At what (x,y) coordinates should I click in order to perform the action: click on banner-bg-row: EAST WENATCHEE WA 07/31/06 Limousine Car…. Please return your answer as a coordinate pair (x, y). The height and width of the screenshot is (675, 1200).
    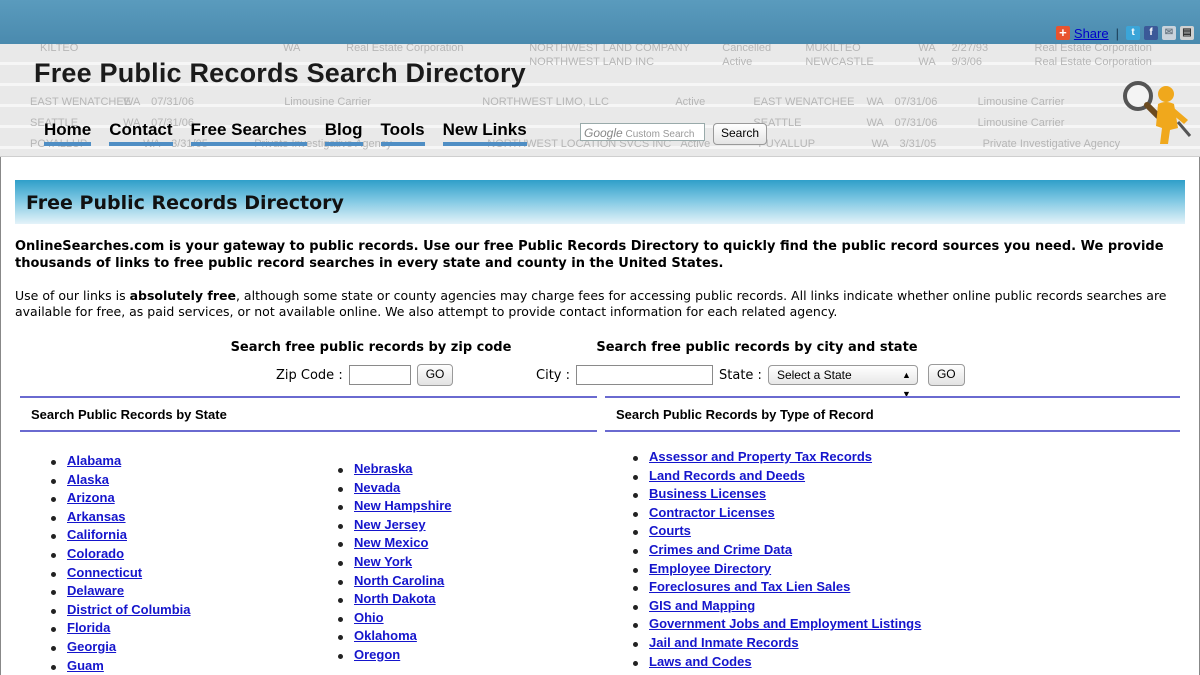
    Looking at the image, I should click on (547, 102).